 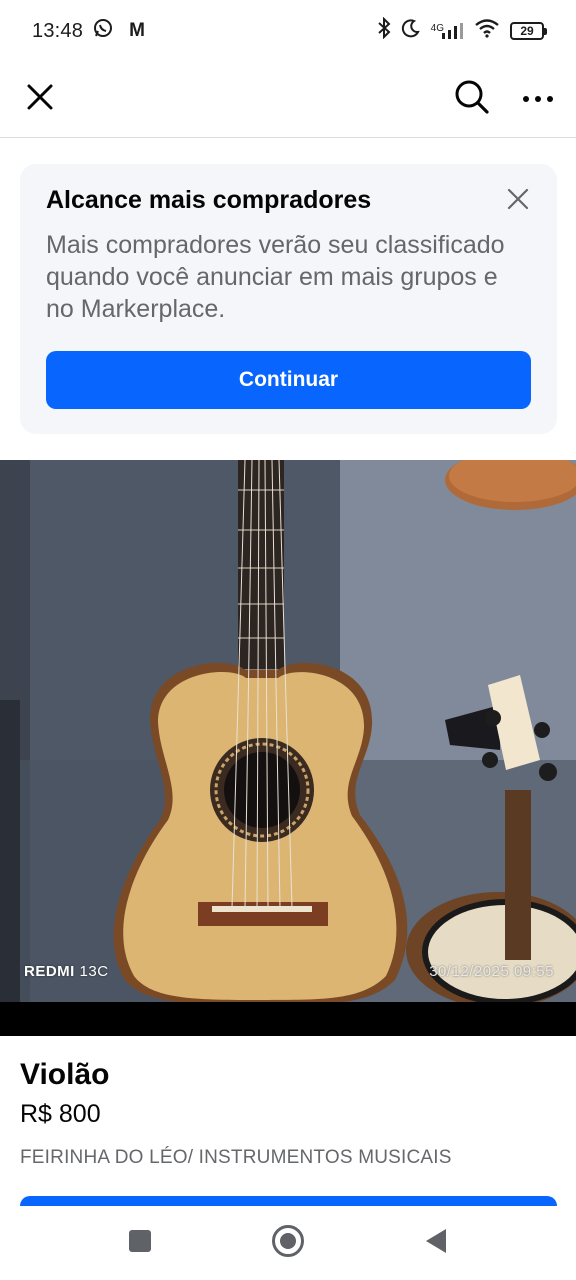 I want to click on photo-bottom-bar, so click(x=288, y=1019).